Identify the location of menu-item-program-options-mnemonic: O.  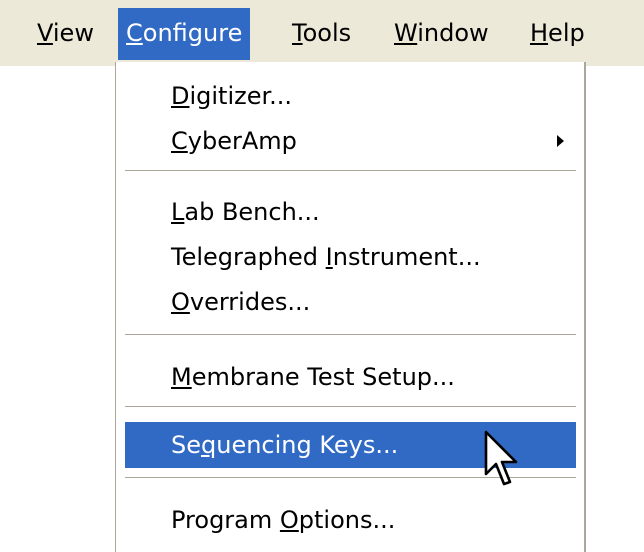
(289, 520).